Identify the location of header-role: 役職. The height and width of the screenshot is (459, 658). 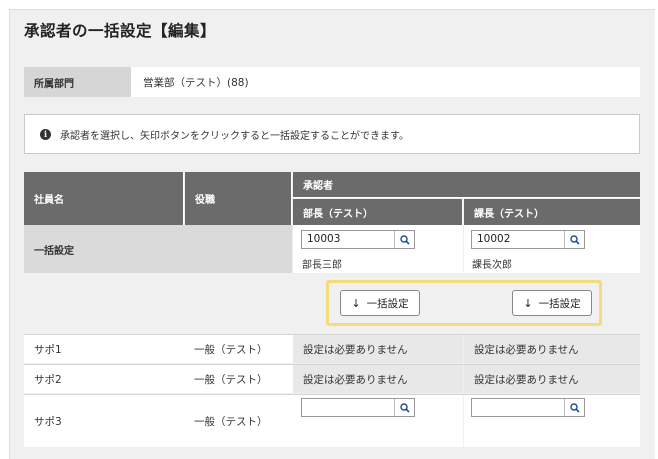
(238, 198).